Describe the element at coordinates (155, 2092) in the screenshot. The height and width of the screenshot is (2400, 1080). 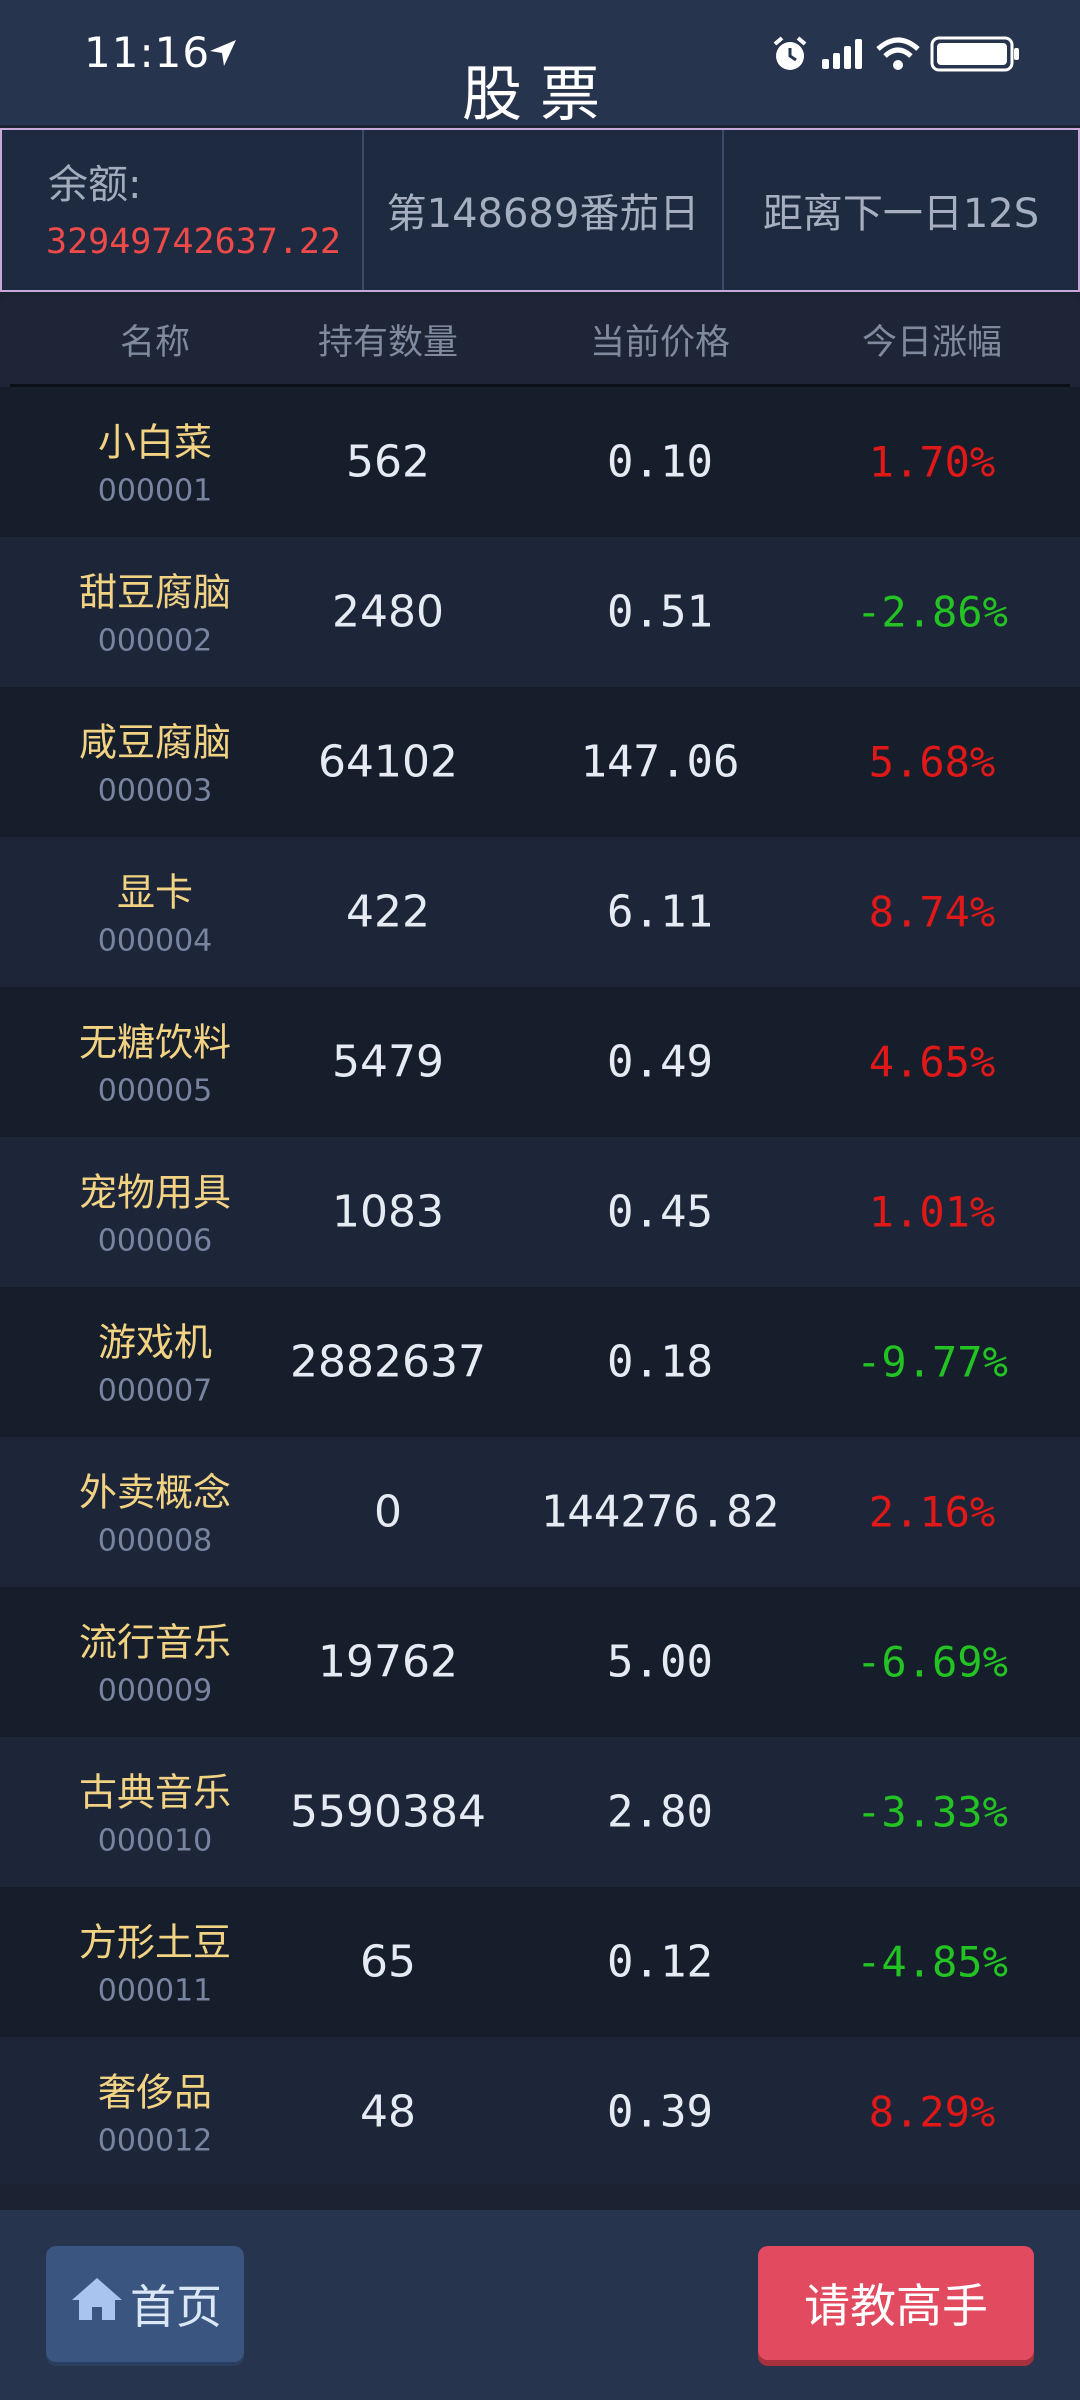
I see `stock-name: 奢侈品` at that location.